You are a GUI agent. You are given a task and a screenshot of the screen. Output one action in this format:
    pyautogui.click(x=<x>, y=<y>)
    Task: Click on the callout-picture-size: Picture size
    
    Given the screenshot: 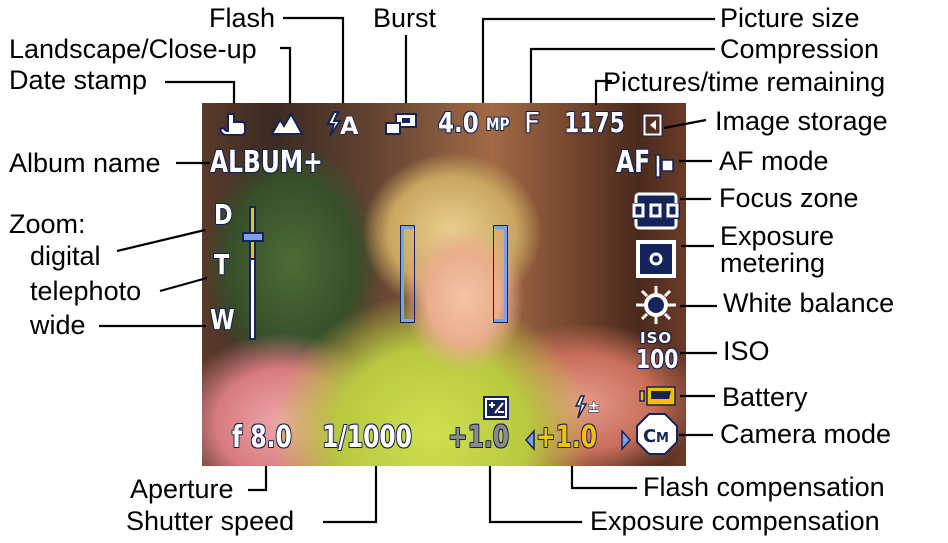 What is the action you would take?
    pyautogui.click(x=790, y=18)
    